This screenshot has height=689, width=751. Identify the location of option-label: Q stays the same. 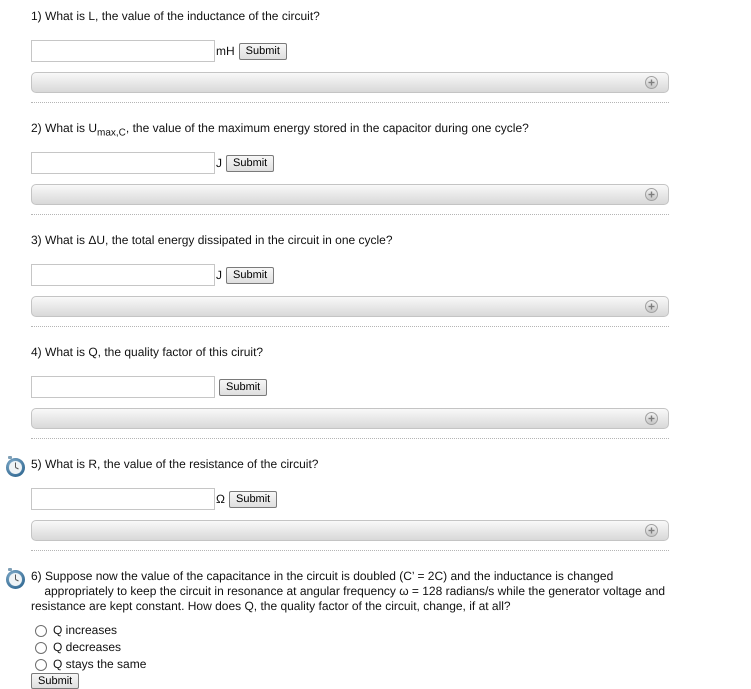
(99, 664).